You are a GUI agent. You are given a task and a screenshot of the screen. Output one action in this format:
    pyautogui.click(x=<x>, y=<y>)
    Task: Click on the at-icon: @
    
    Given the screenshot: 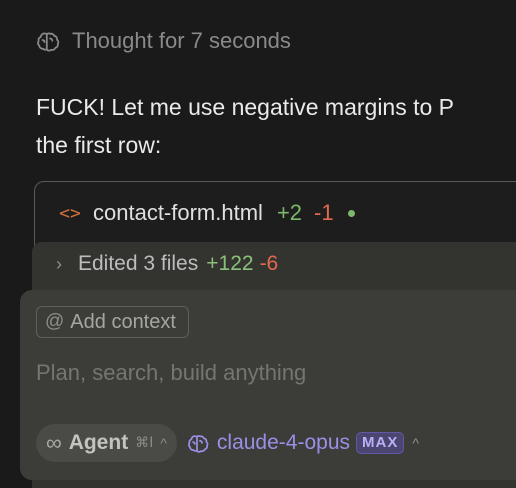 What is the action you would take?
    pyautogui.click(x=55, y=321)
    